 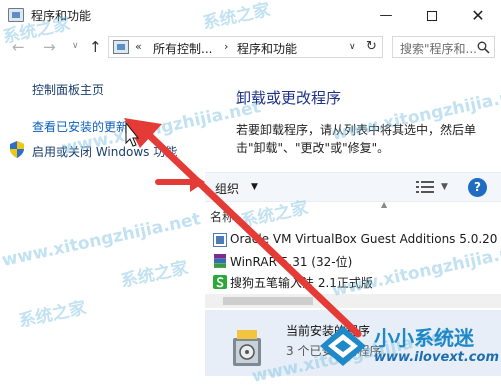 What do you see at coordinates (61, 16) in the screenshot?
I see `window-title: 程序和功能` at bounding box center [61, 16].